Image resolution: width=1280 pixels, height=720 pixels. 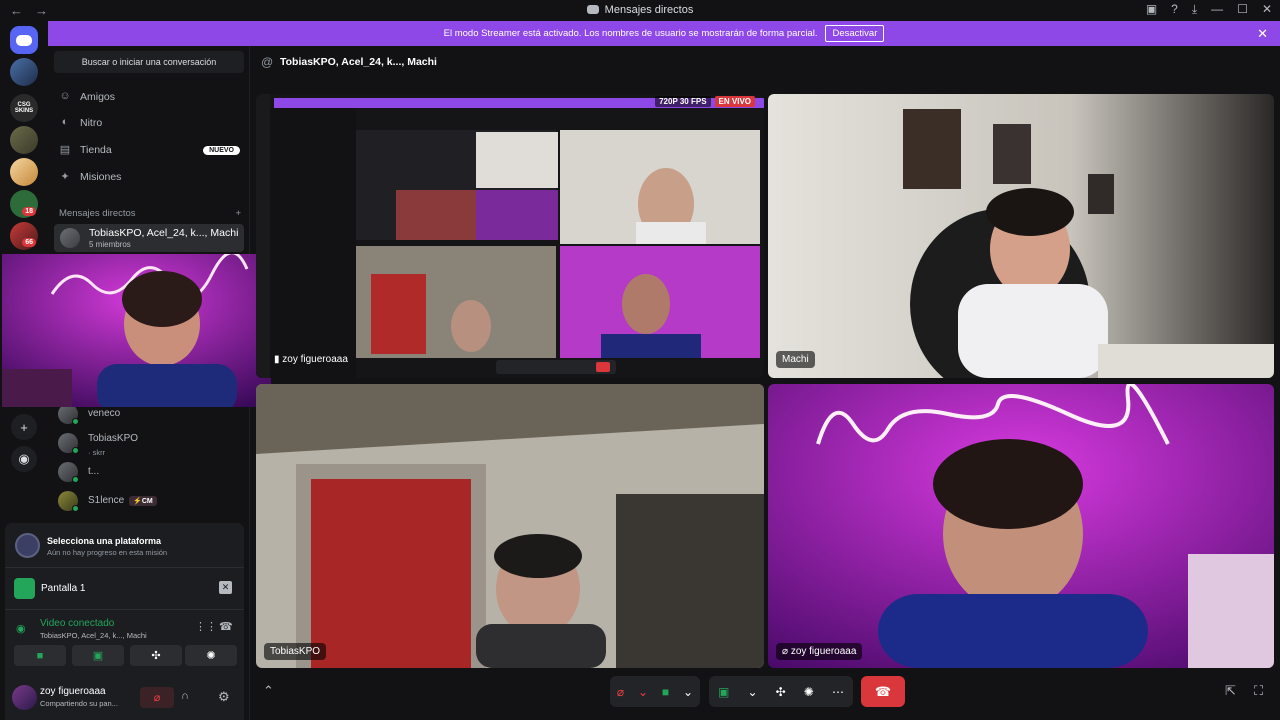 I want to click on popout-icon: ⇱, so click(x=1230, y=691).